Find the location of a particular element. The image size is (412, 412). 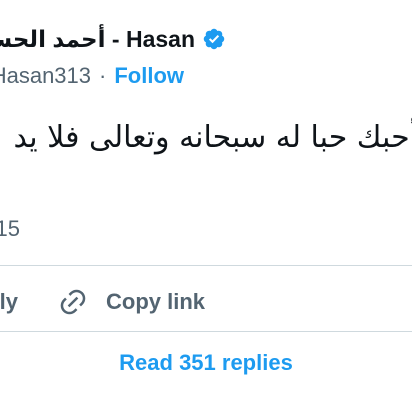

tweet-text: أحبك حبا له سبحانه وتعالى فلا يد is located at coordinates (212, 137).